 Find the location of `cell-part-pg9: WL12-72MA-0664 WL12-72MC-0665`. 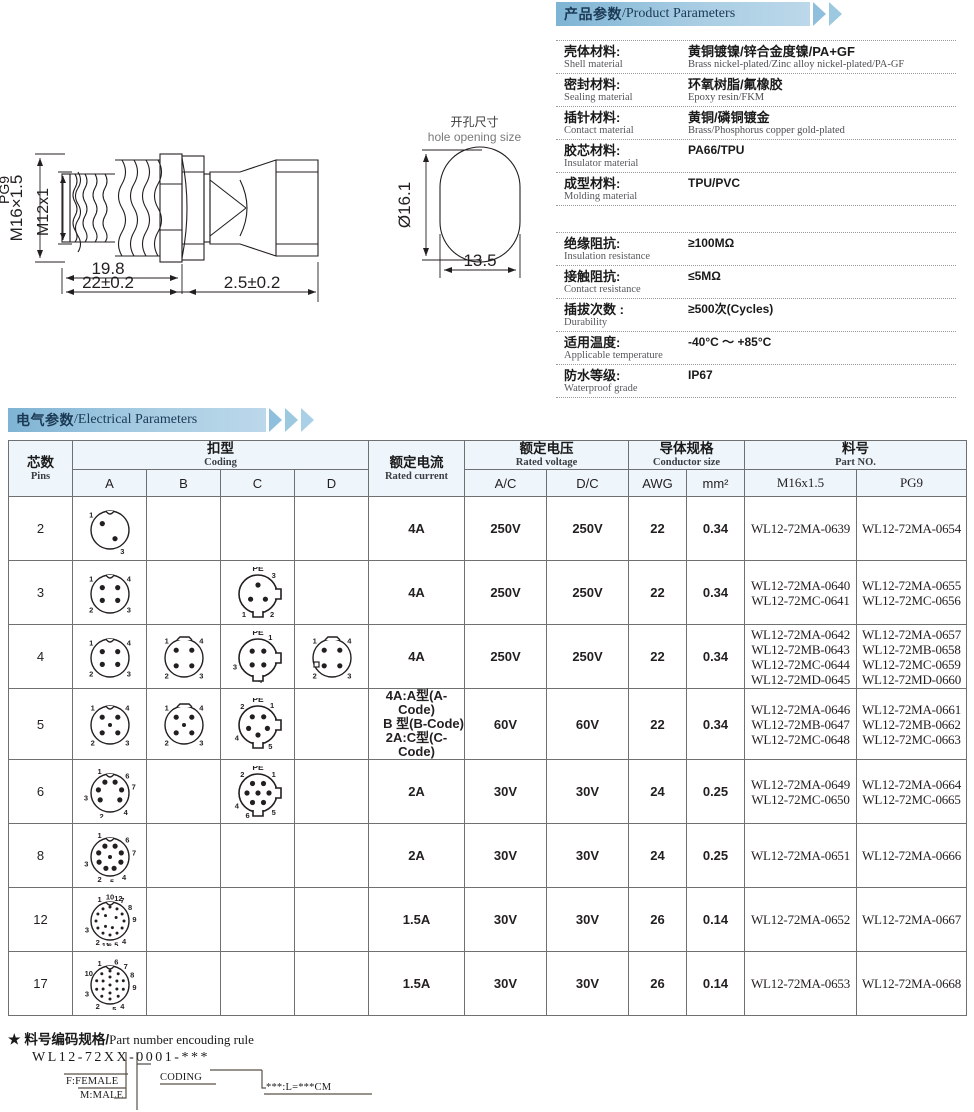

cell-part-pg9: WL12-72MA-0664 WL12-72MC-0665 is located at coordinates (911, 791).